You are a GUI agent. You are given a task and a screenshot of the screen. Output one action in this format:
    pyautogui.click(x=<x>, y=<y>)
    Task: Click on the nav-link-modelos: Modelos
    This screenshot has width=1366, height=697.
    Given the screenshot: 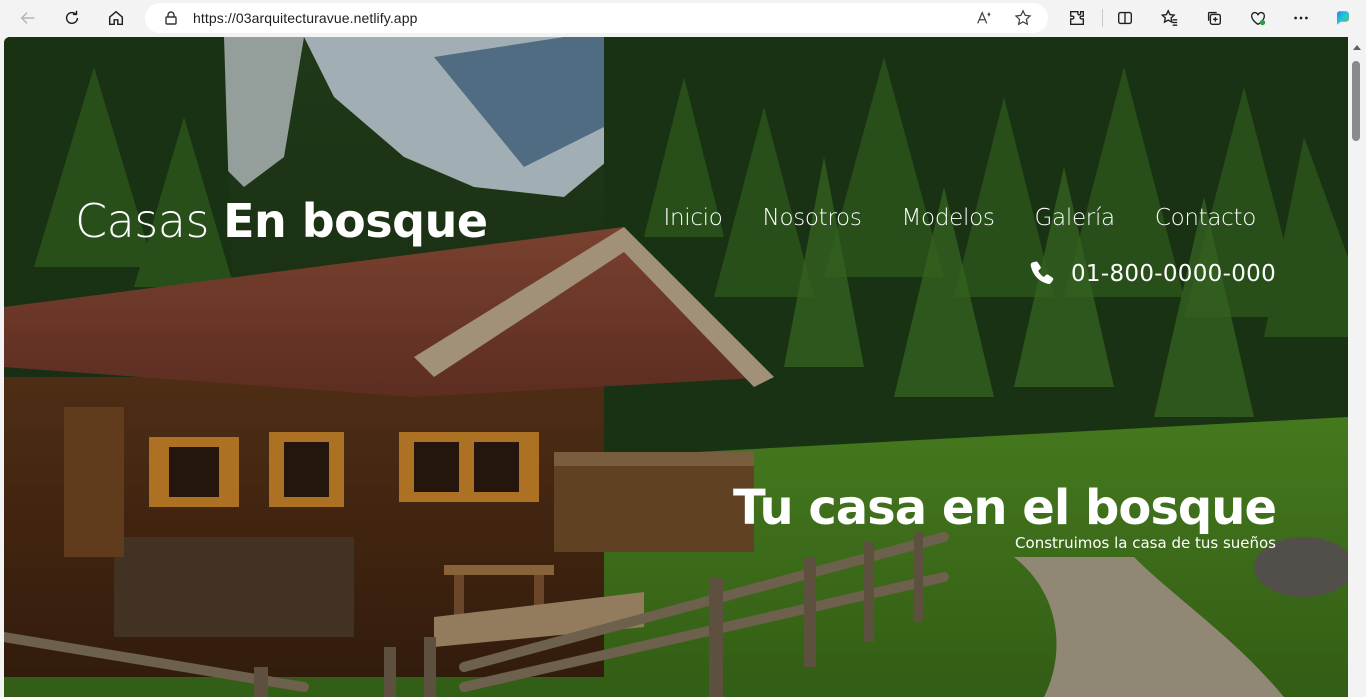 What is the action you would take?
    pyautogui.click(x=948, y=218)
    